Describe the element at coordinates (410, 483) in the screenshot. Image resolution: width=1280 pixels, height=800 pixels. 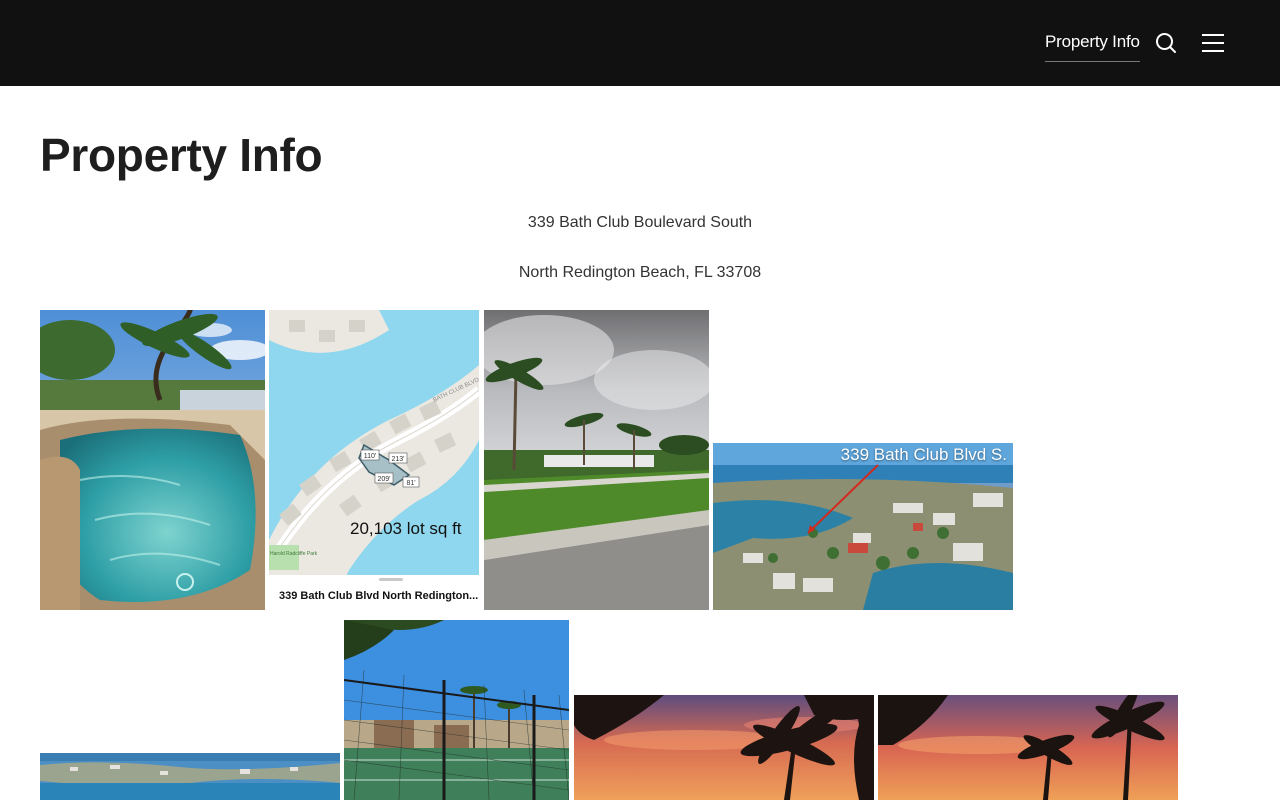
I see `map-dim-4: 81'` at that location.